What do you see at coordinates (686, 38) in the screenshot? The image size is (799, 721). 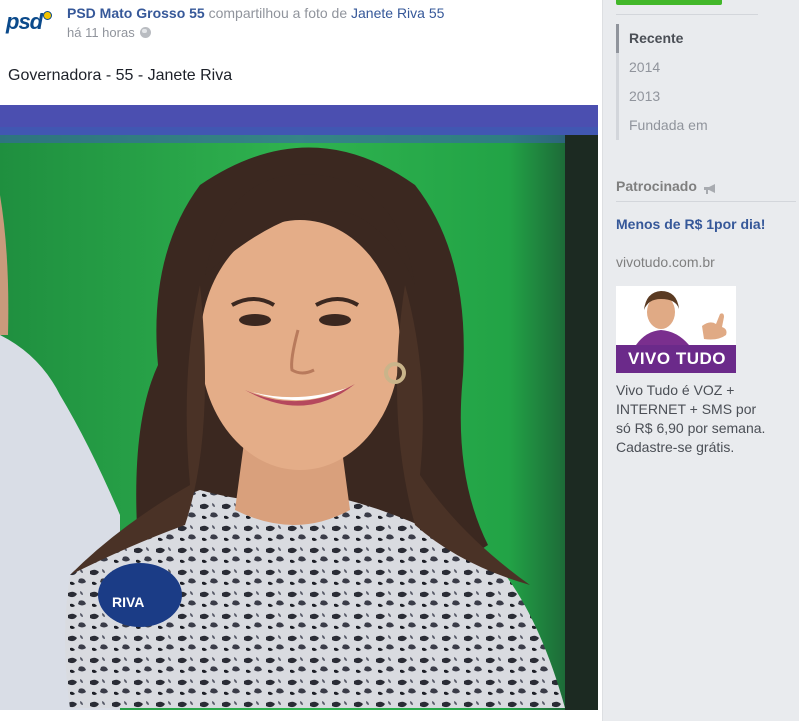 I see `timeline-item-recente: Recente` at bounding box center [686, 38].